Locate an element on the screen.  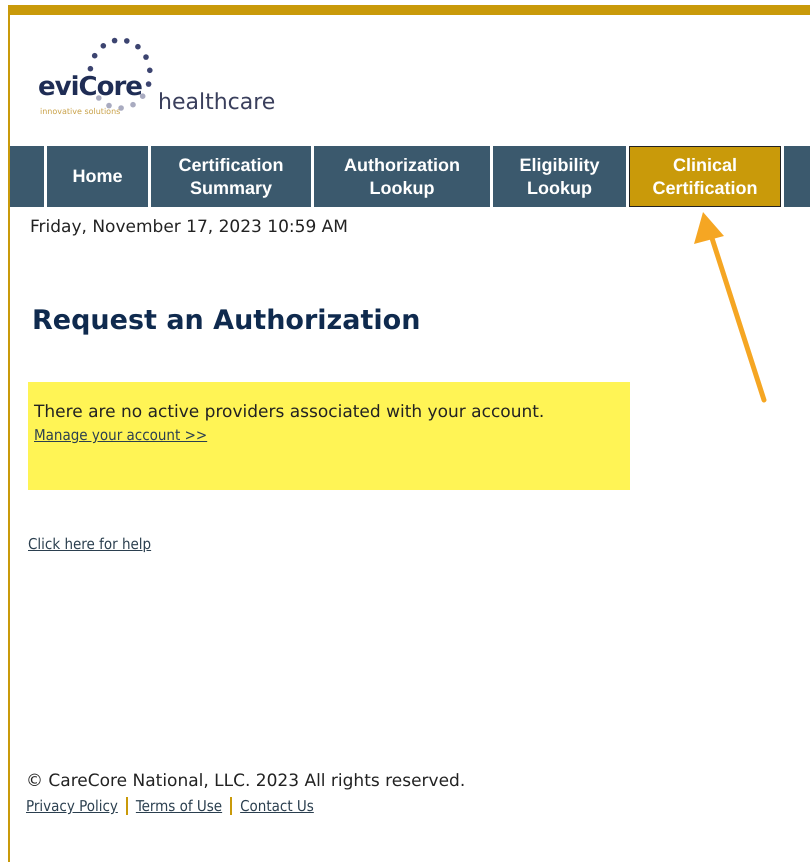
nav-tab: Authorization Lookup is located at coordinates (402, 176).